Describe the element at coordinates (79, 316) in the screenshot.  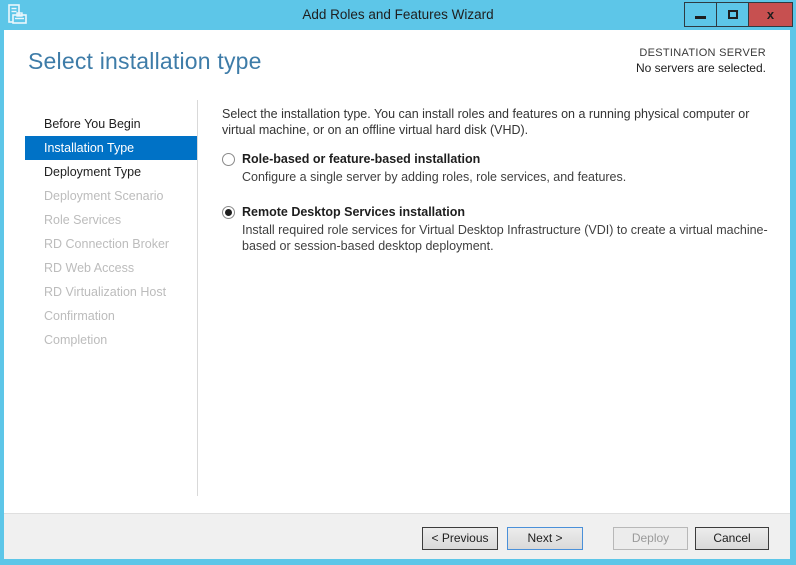
I see `sidebar-item-confirmation: Confirmation` at that location.